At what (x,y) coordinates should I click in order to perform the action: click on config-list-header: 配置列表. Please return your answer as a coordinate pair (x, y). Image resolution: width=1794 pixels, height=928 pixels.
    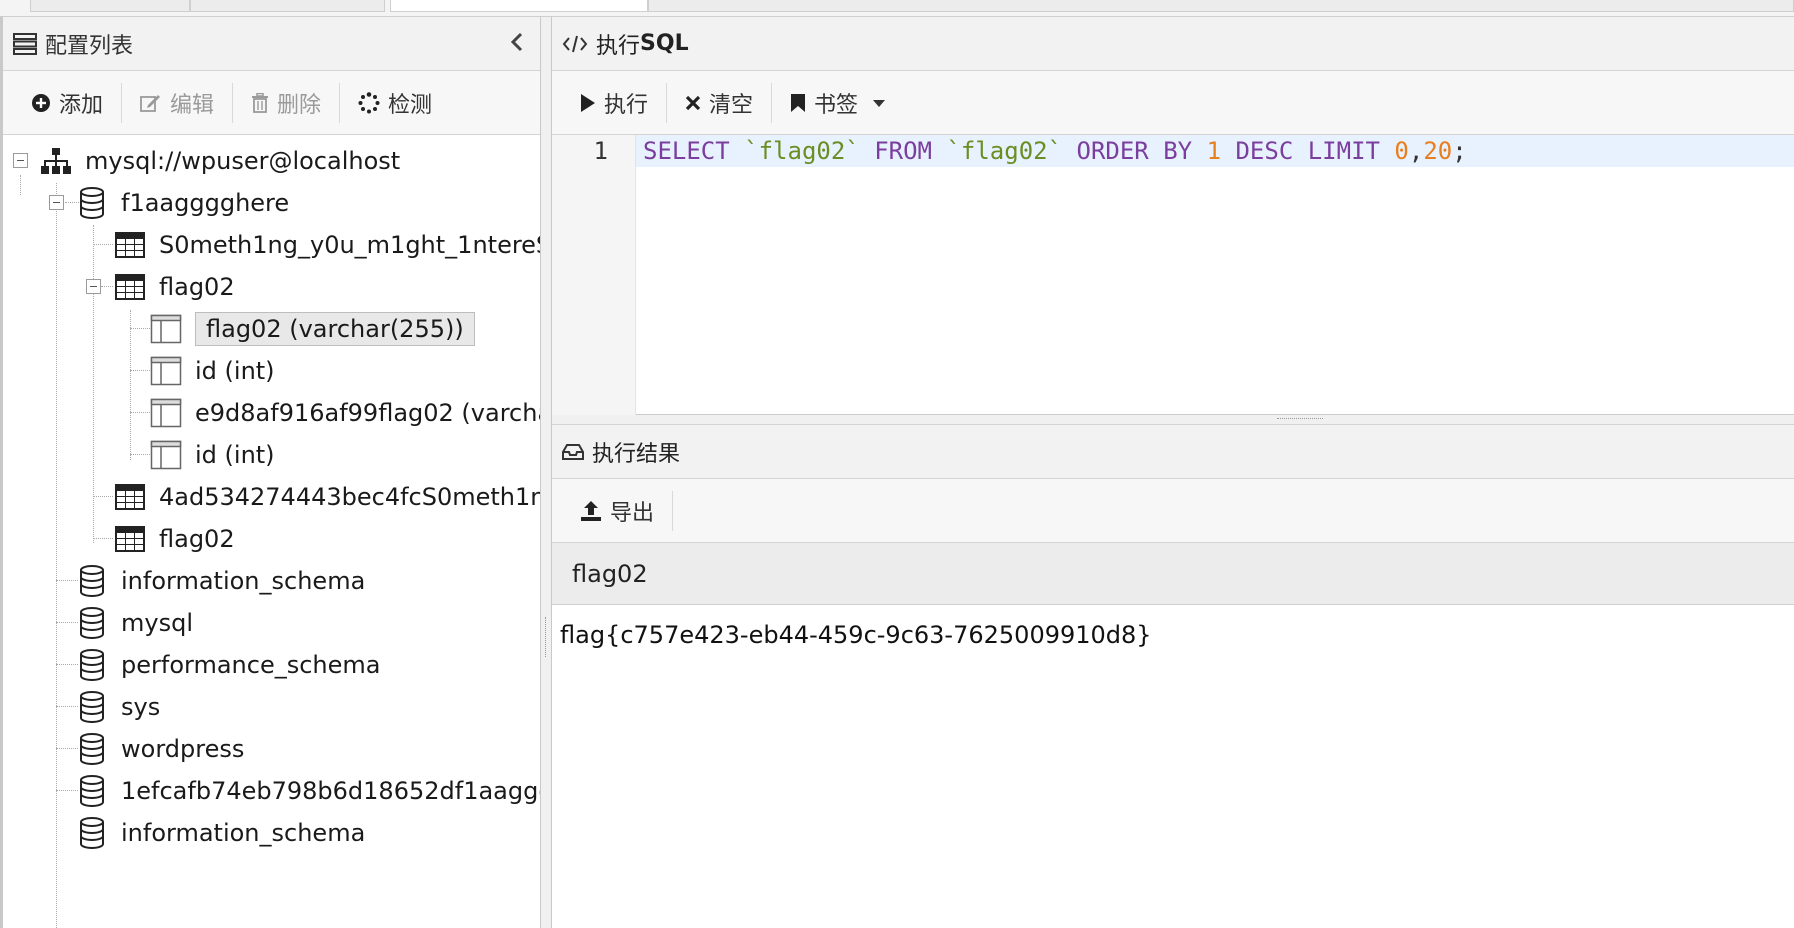
    Looking at the image, I should click on (271, 44).